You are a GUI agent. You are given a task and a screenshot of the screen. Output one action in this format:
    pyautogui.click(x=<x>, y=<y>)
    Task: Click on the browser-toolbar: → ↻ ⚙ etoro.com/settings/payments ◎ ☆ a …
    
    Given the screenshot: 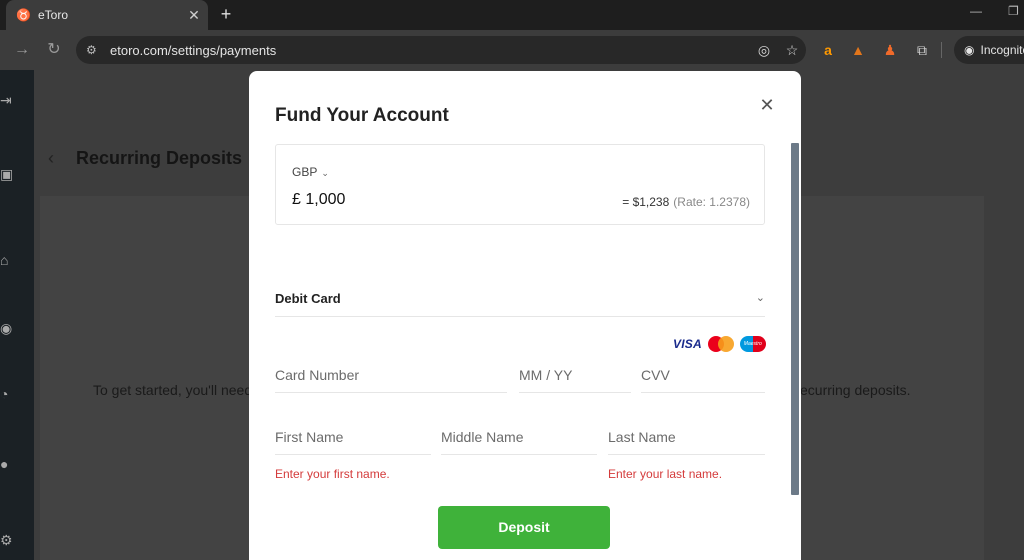 What is the action you would take?
    pyautogui.click(x=512, y=50)
    